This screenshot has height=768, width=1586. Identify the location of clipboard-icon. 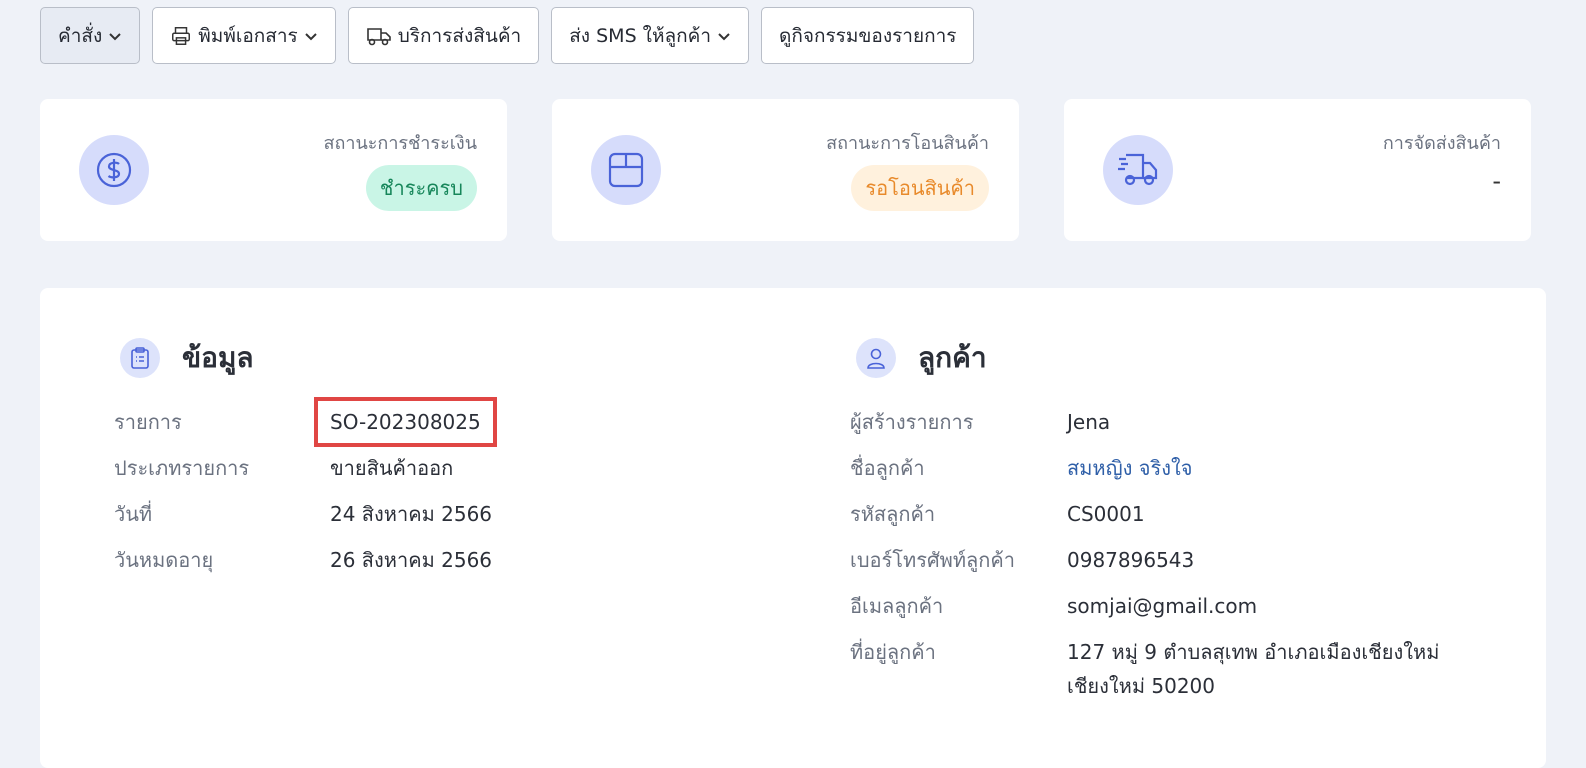
(140, 358).